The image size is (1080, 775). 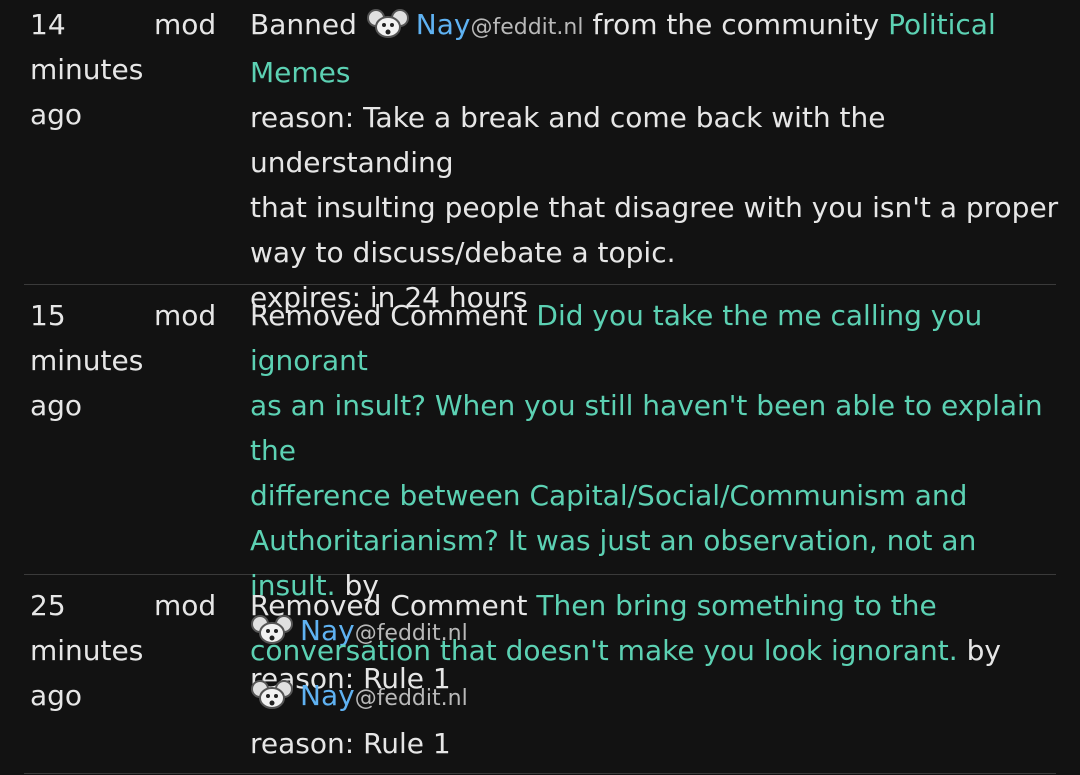 What do you see at coordinates (48, 315) in the screenshot?
I see `time-number: 15` at bounding box center [48, 315].